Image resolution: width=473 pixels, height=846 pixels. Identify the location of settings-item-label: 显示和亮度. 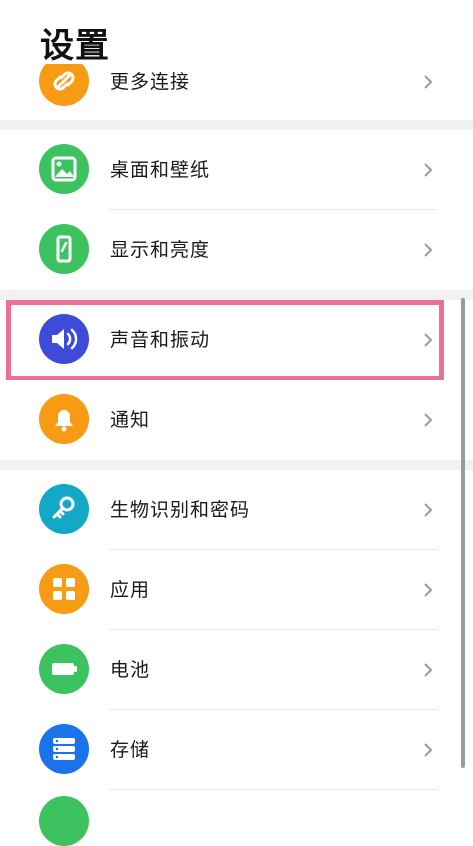
(160, 250).